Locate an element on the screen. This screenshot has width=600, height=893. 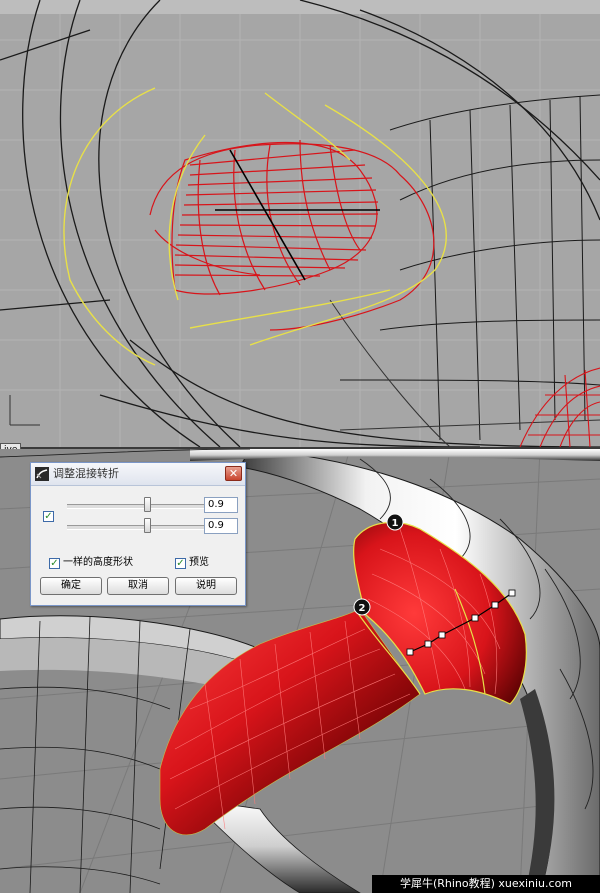
slider-2-thumb is located at coordinates (147, 525).